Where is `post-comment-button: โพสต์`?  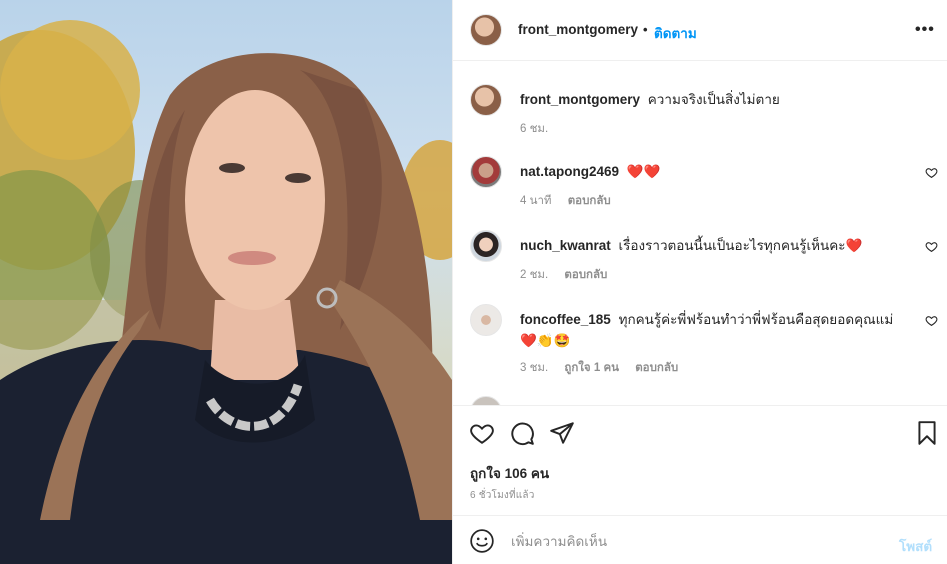 post-comment-button: โพสต์ is located at coordinates (915, 546).